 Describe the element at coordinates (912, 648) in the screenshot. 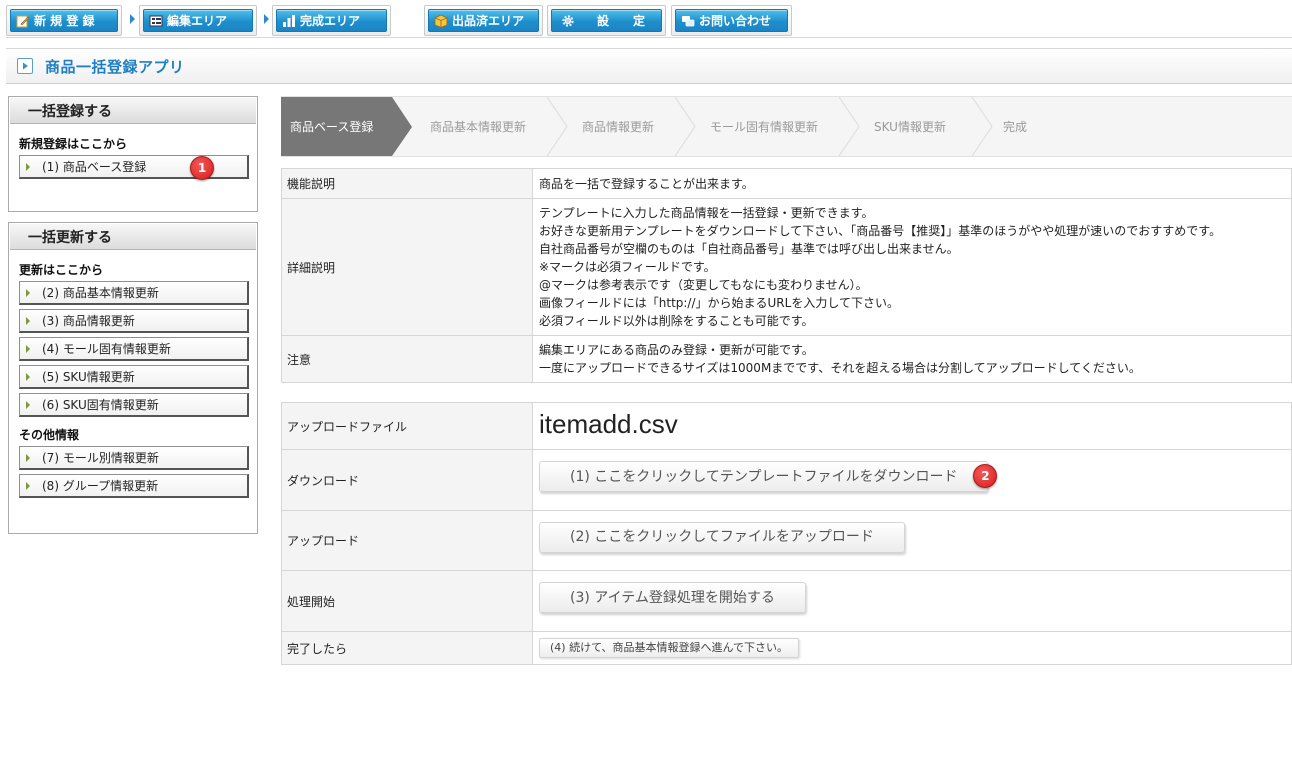

I see `done-cell: (4) 続けて、商品基本情報登録へ進んで下さい。` at that location.